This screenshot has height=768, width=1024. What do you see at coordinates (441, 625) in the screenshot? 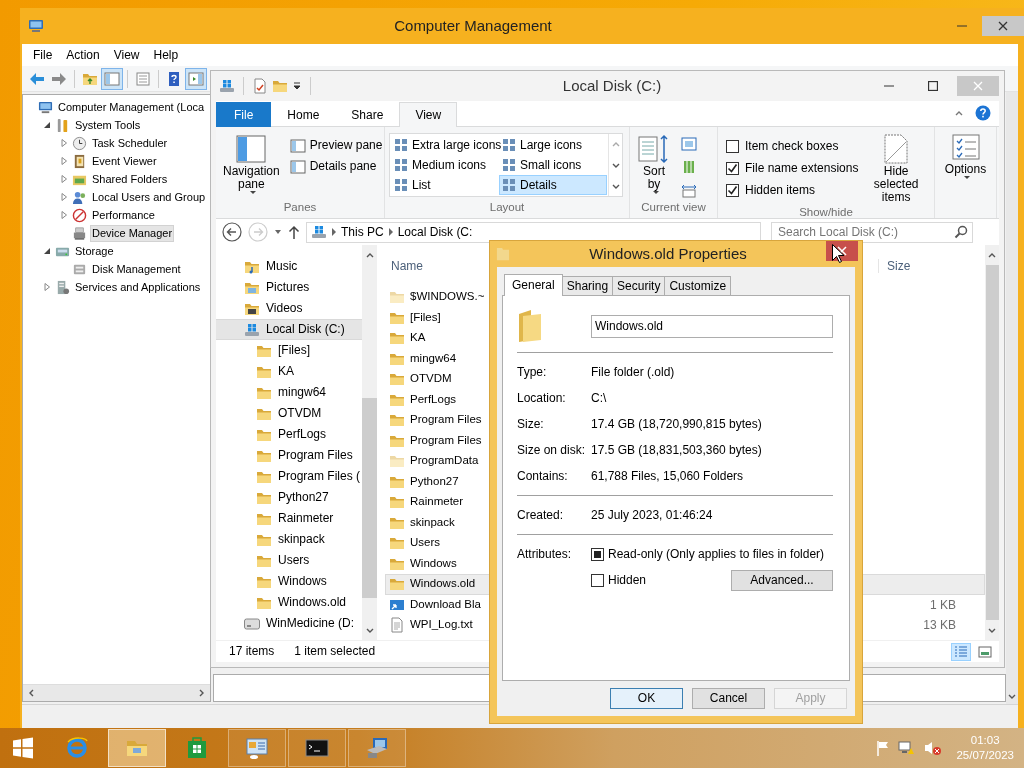
I see `file-name: WPI_Log.txt` at bounding box center [441, 625].